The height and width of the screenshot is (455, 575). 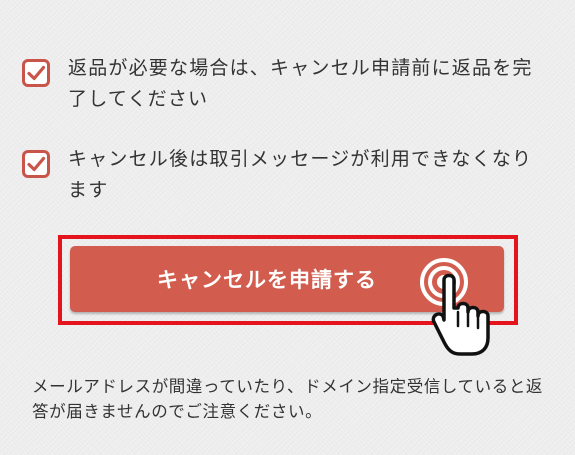 I want to click on checkbox-message, so click(x=36, y=164).